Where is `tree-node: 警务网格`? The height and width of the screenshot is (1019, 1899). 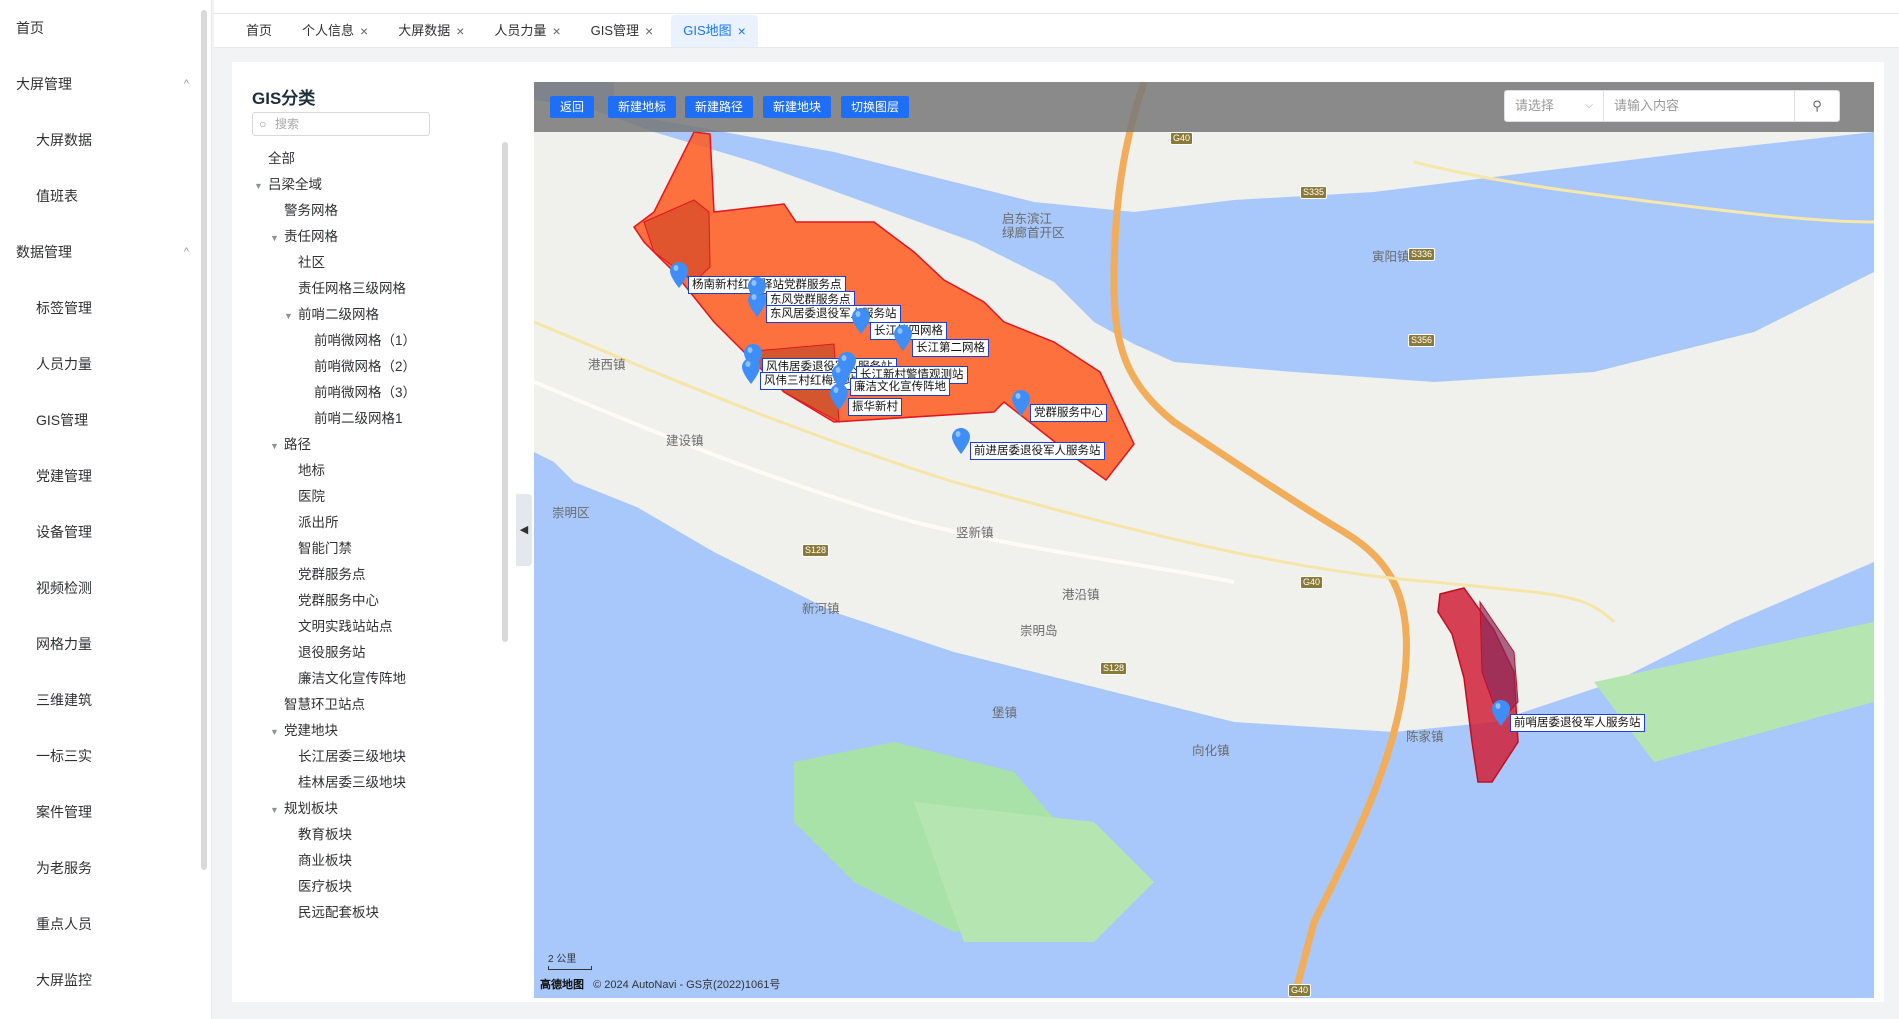 tree-node: 警务网格 is located at coordinates (367, 211).